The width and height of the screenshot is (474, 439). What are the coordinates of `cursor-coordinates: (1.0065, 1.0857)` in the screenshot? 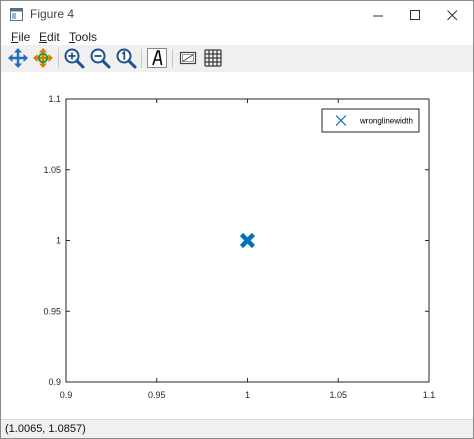 It's located at (45, 429).